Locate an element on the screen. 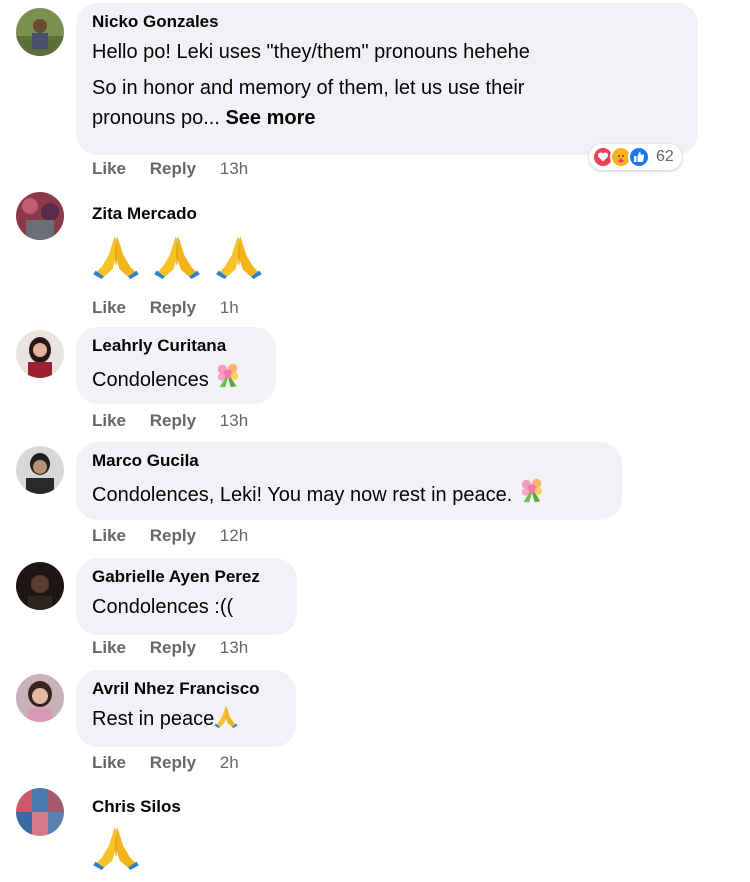  comment-bubble: Avril Nhez Francisco Rest in peace is located at coordinates (186, 708).